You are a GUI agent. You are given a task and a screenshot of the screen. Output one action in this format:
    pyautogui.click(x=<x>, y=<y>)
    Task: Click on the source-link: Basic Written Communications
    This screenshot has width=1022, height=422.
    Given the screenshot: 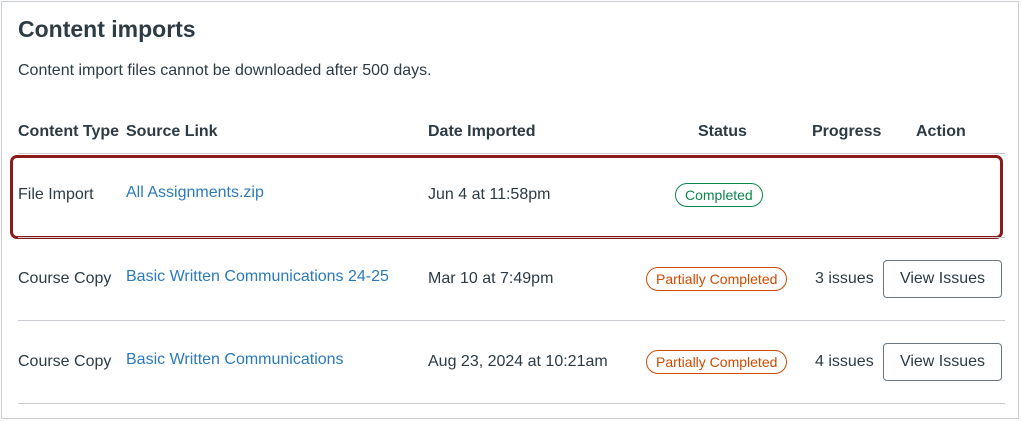 What is the action you would take?
    pyautogui.click(x=235, y=360)
    